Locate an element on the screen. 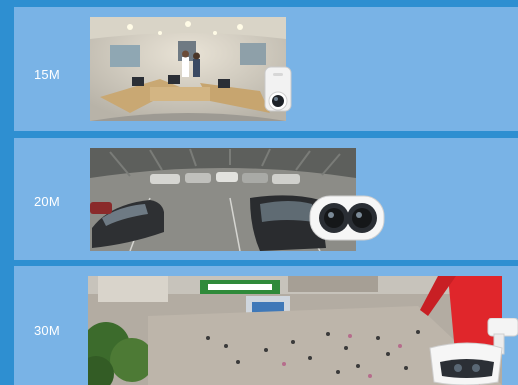  multi-sensor-camera-icon is located at coordinates (347, 219).